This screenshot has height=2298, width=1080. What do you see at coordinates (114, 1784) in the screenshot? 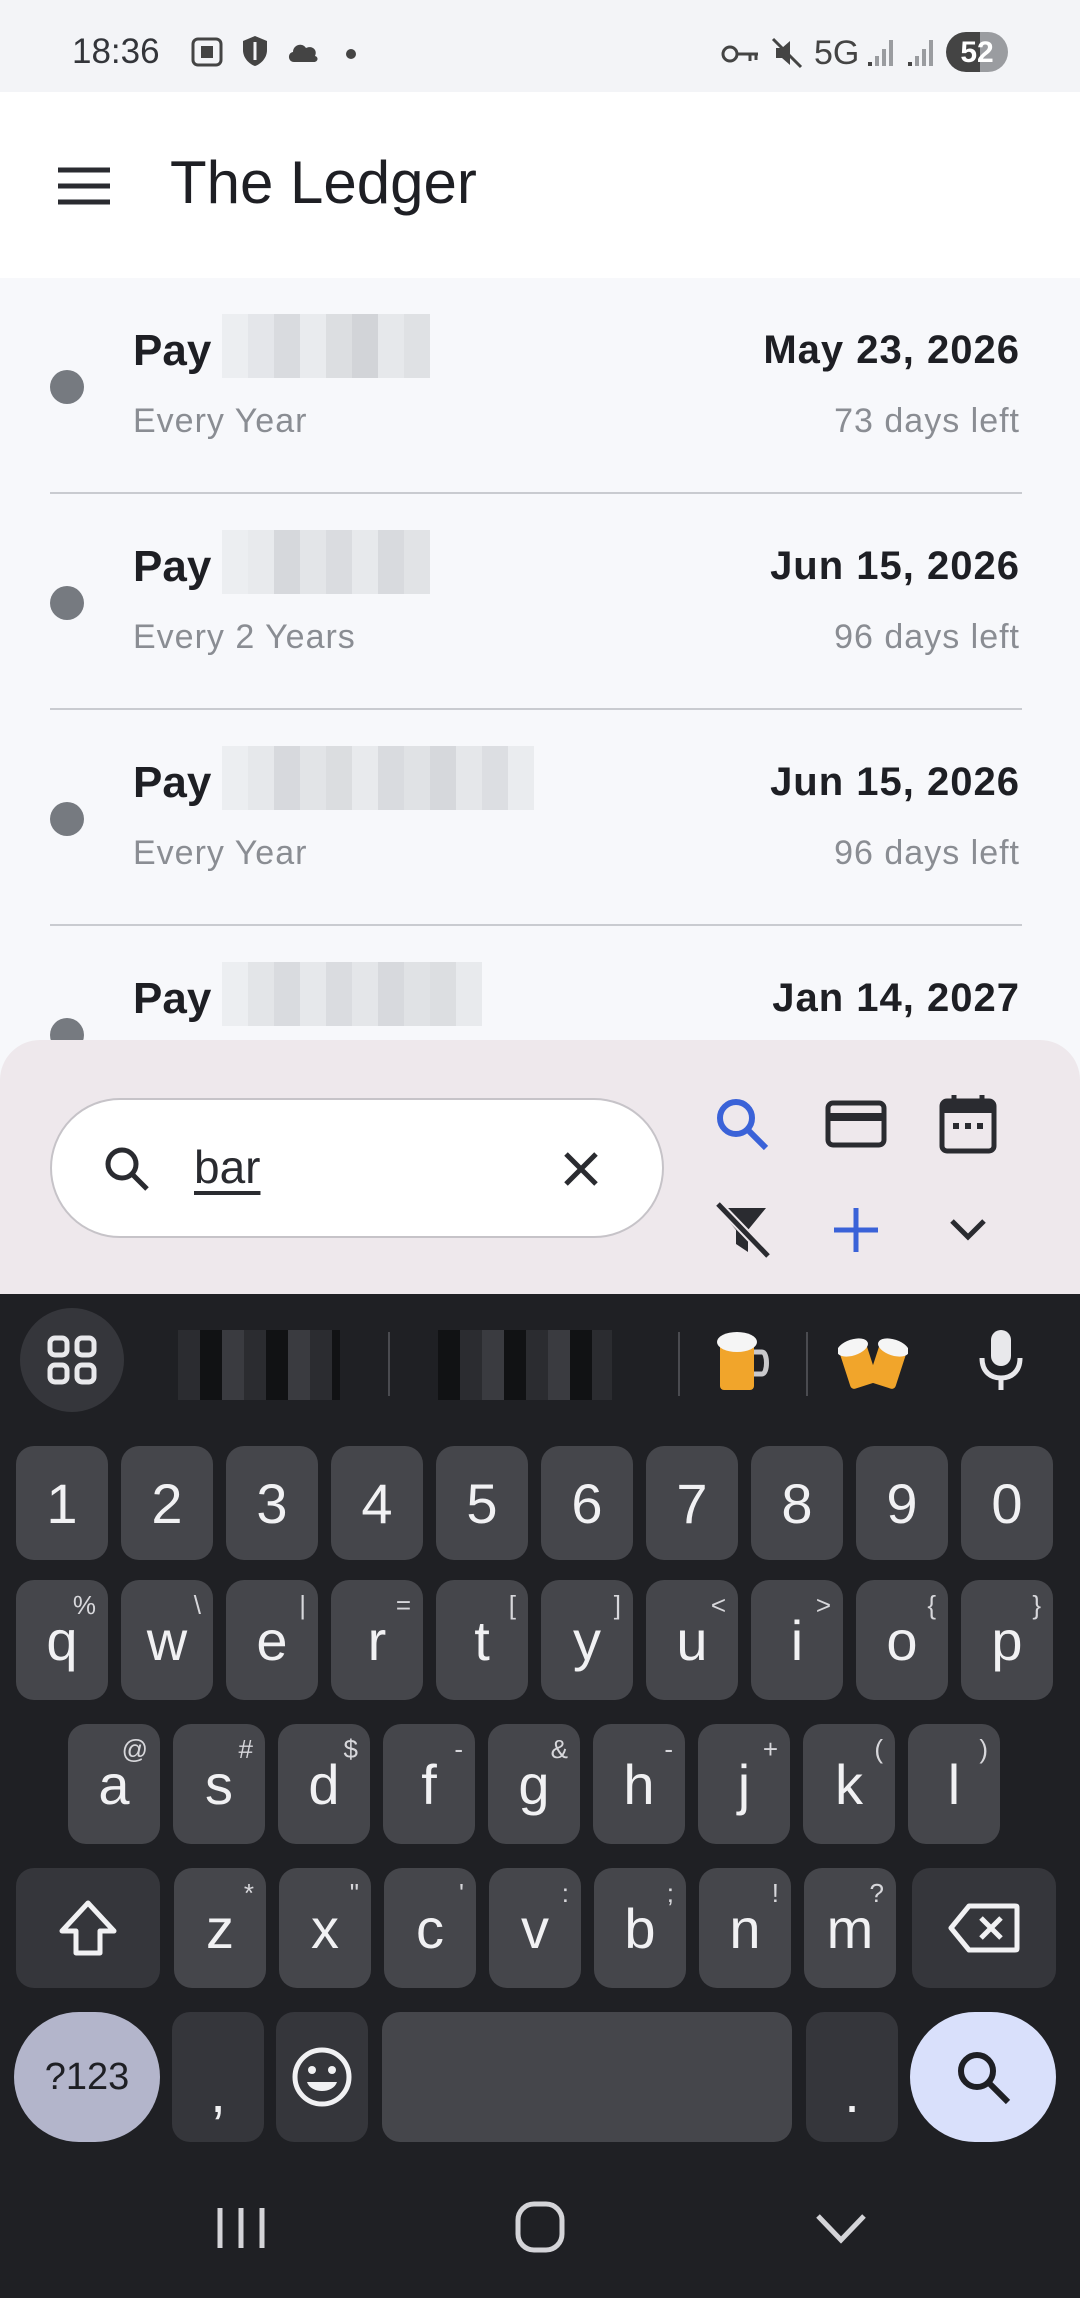
I see `key-a: a @` at bounding box center [114, 1784].